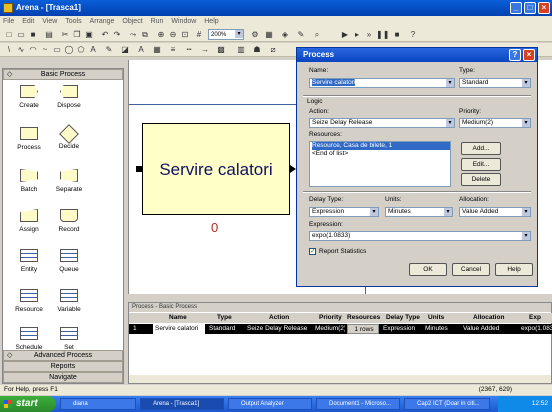 This screenshot has width=552, height=412. What do you see at coordinates (544, 8) in the screenshot?
I see `close-button: ×` at bounding box center [544, 8].